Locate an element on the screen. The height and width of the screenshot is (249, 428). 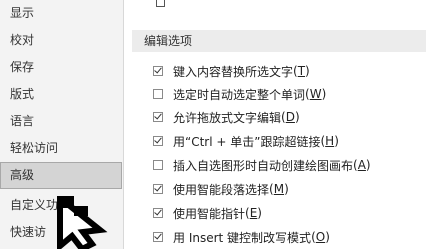
sidebar-item-advanced: 高级 is located at coordinates (61, 175).